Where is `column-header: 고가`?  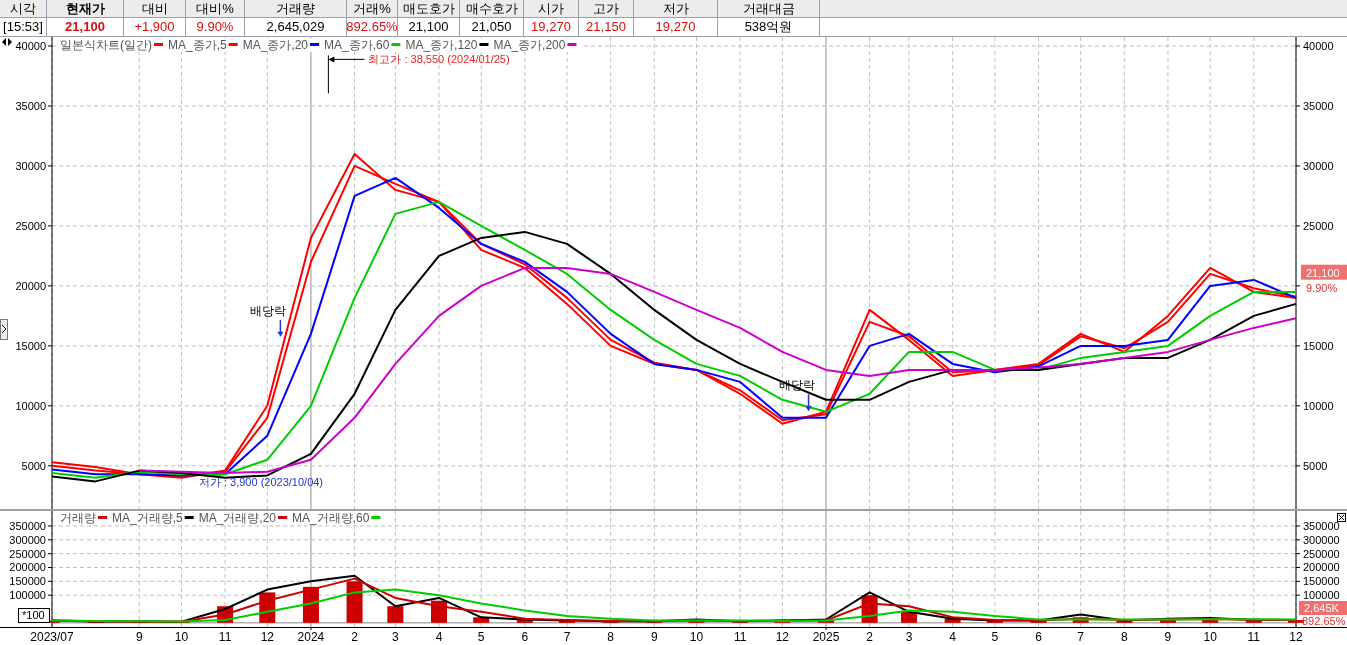
column-header: 고가 is located at coordinates (606, 8).